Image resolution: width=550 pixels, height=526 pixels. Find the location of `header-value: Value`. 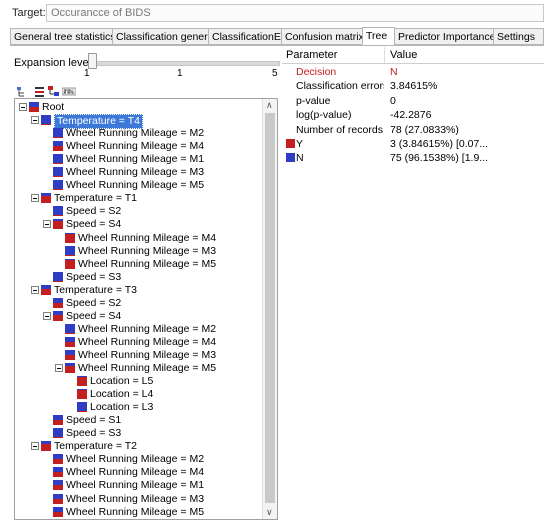

header-value: Value is located at coordinates (404, 55).